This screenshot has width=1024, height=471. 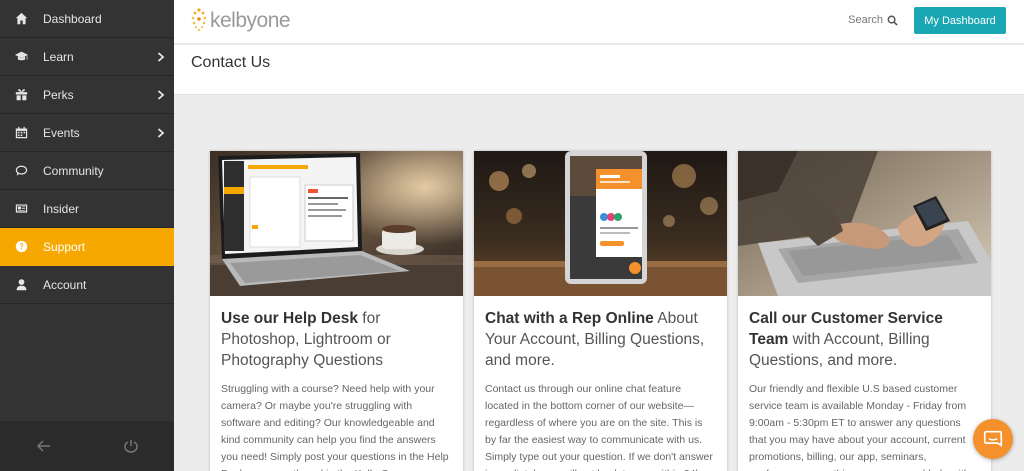 I want to click on chat-icon, so click(x=21, y=170).